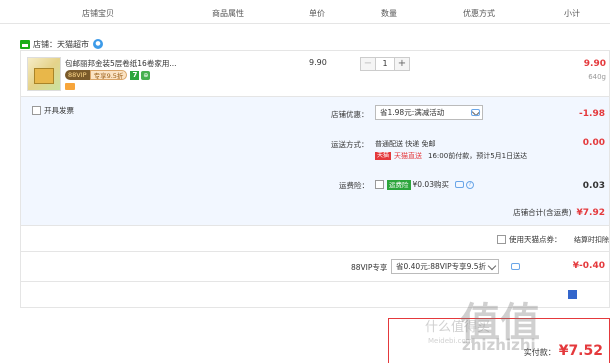  What do you see at coordinates (315, 267) in the screenshot?
I see `vip-row: 88VIP专享 省0.40元:88VIP专享9.5折 ¥-0.40` at bounding box center [315, 267].